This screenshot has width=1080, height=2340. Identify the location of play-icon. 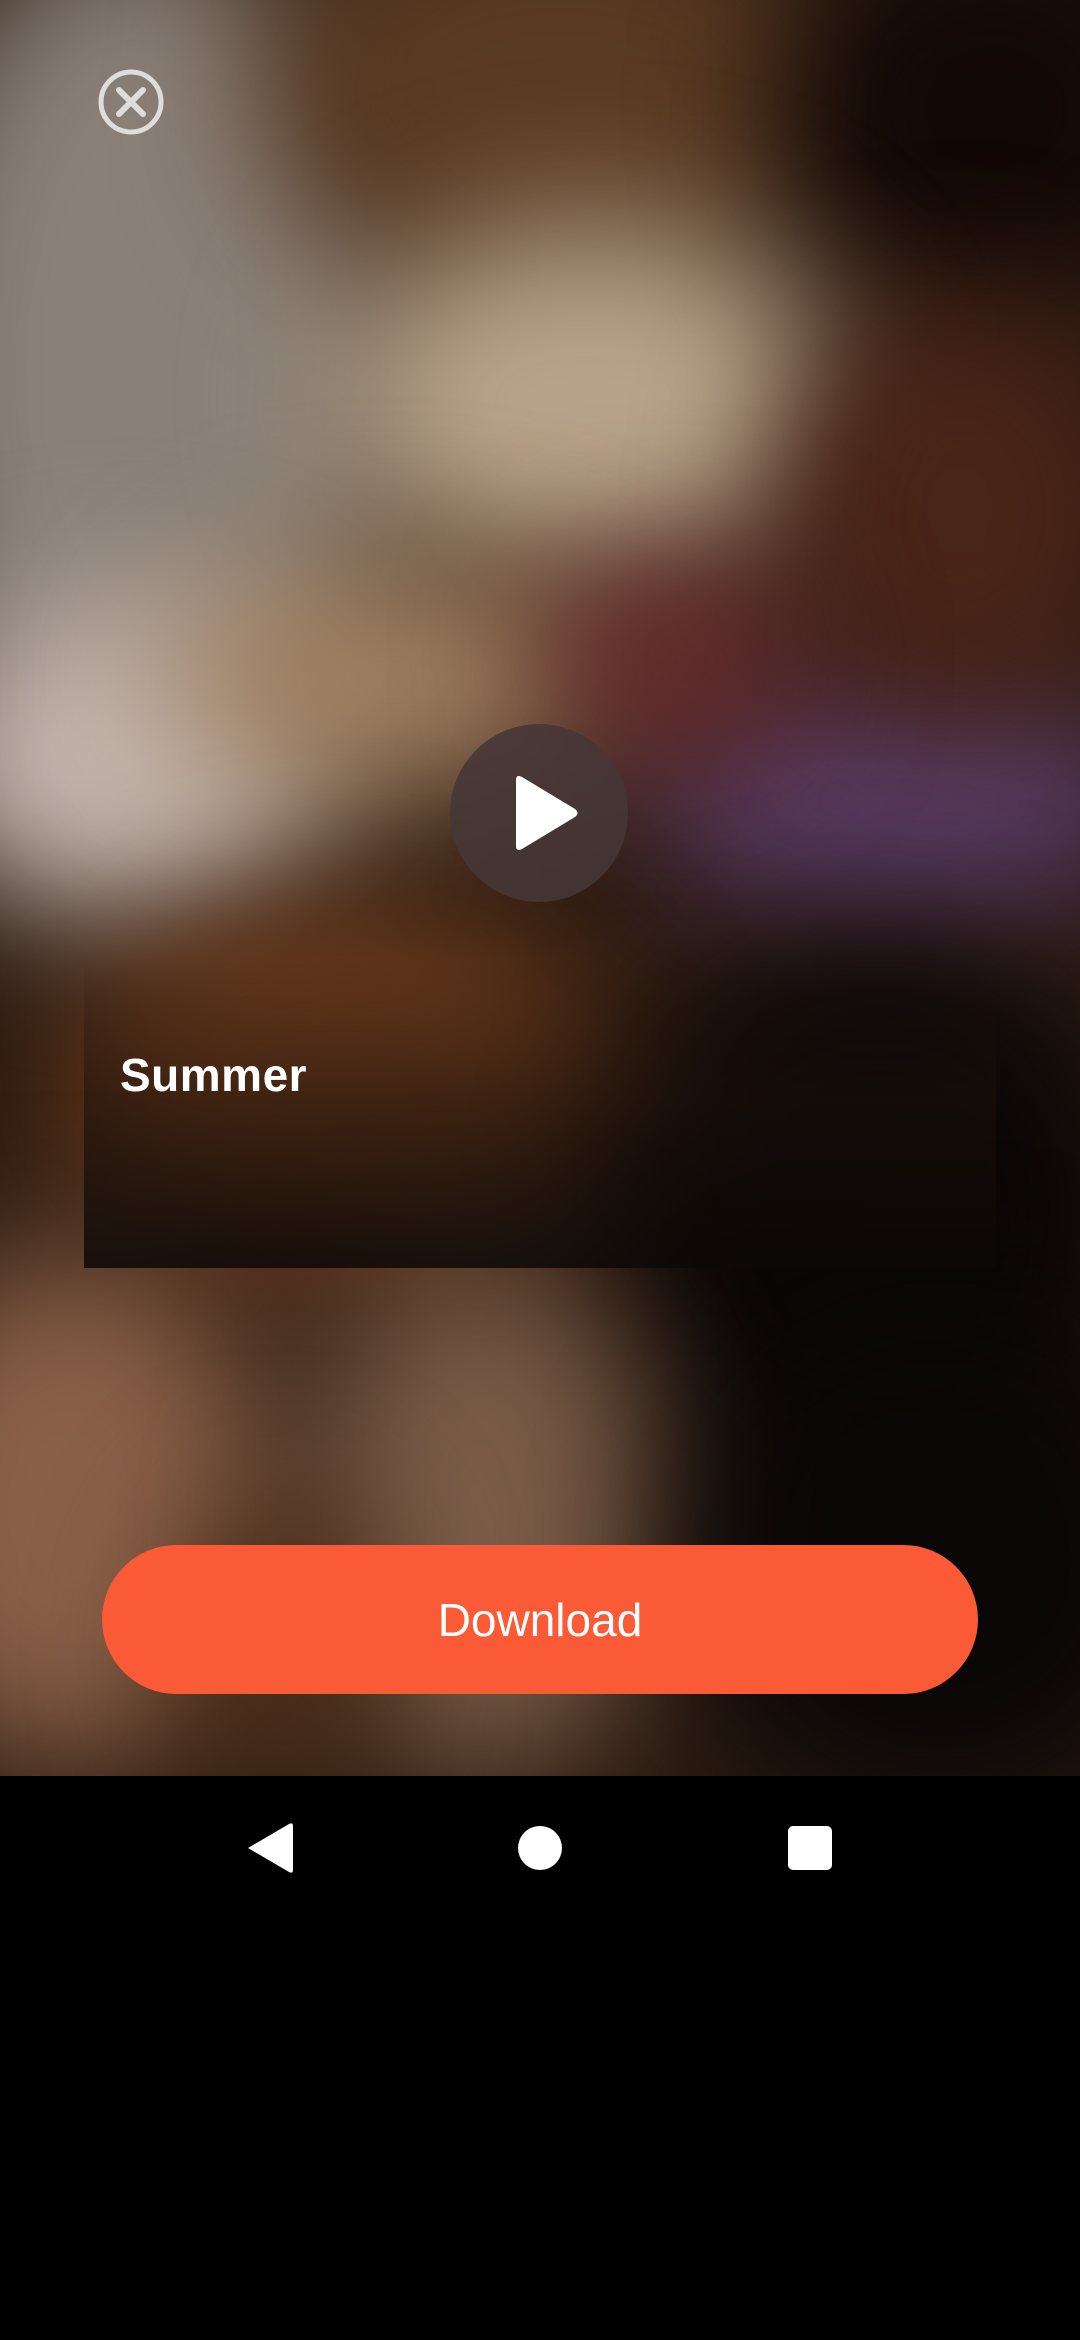
(547, 813).